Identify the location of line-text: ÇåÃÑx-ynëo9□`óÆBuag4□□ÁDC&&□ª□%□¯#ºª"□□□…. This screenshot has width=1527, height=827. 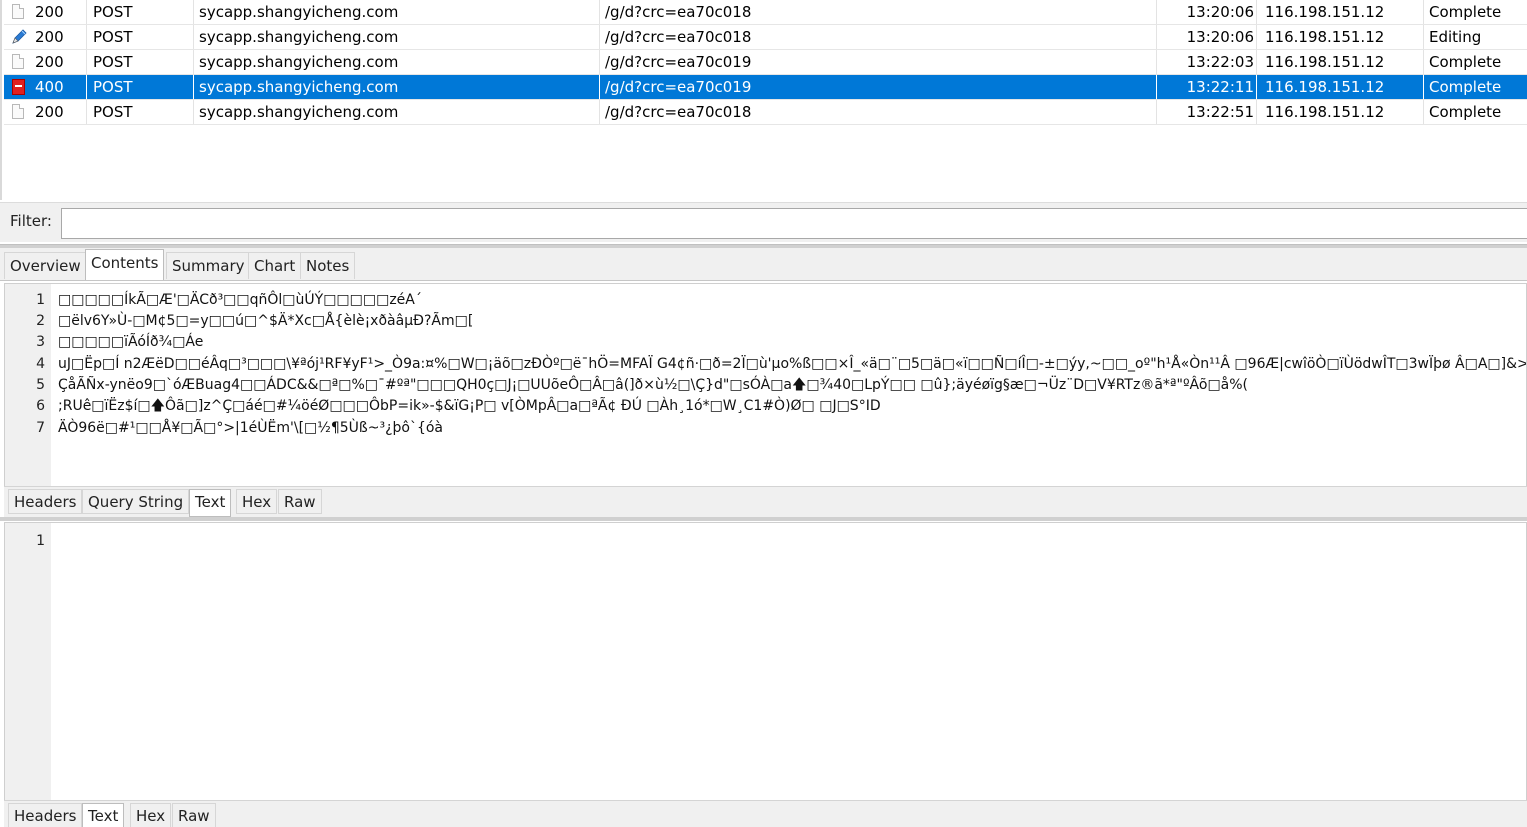
(653, 385).